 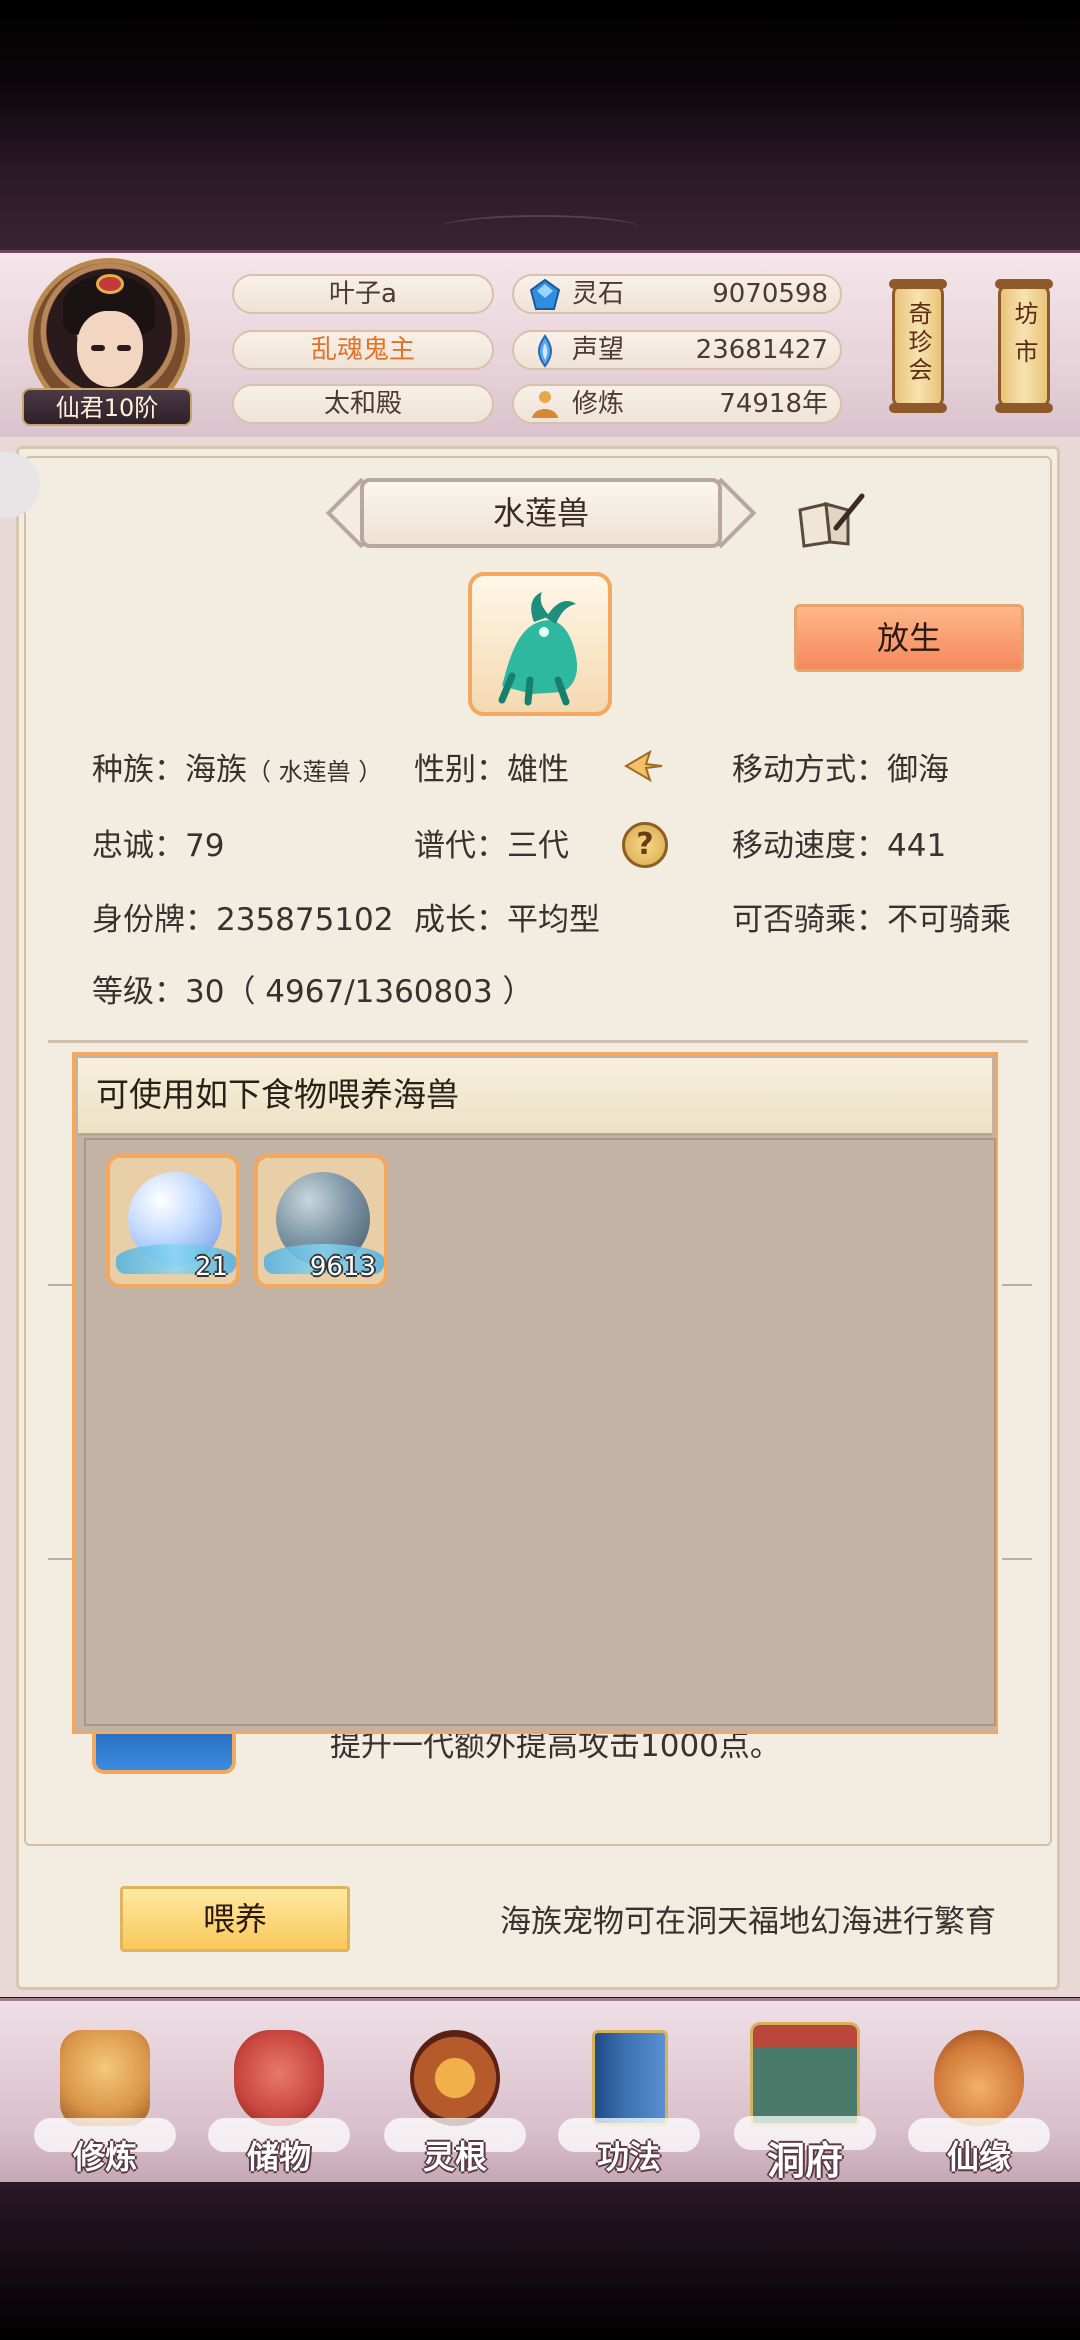 I want to click on stat-reputation: 声望 23681427, so click(x=677, y=350).